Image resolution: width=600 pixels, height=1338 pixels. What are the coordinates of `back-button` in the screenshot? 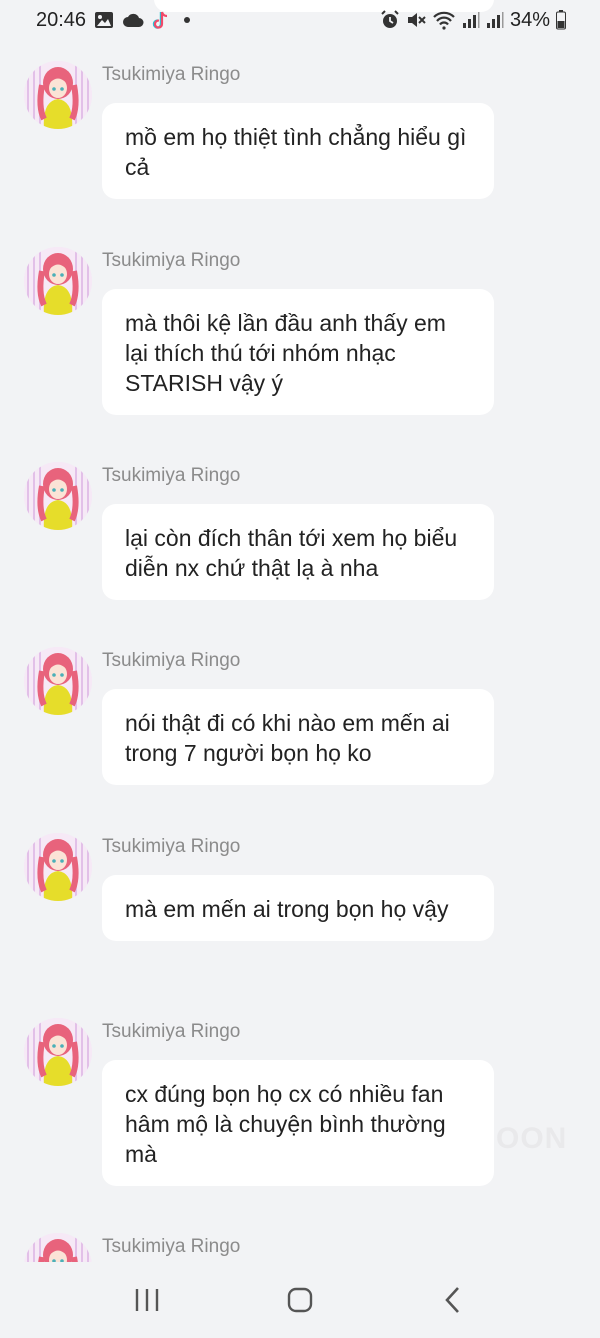 It's located at (453, 1300).